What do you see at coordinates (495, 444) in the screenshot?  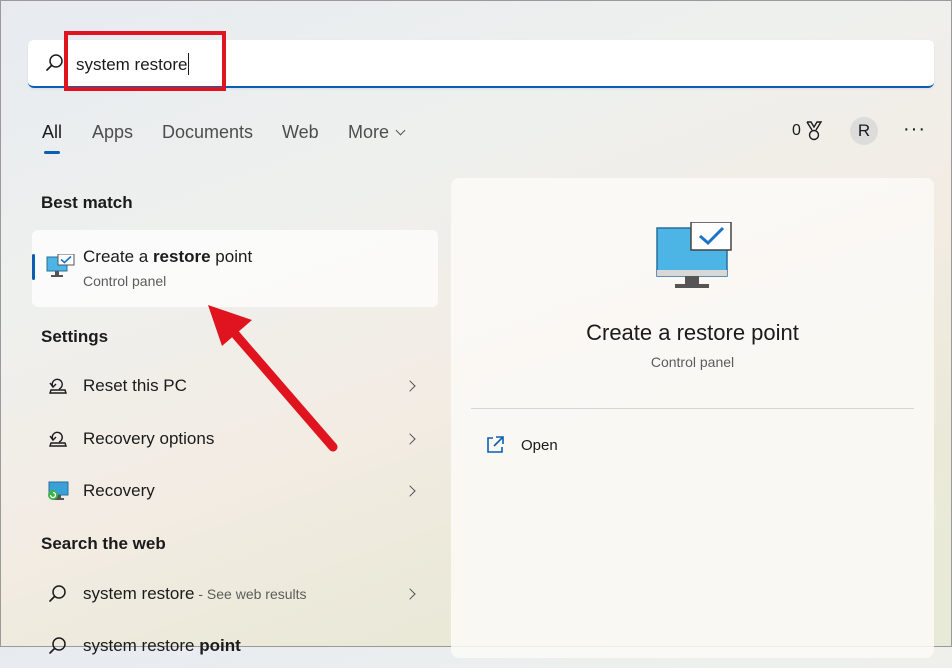 I see `open-external-icon` at bounding box center [495, 444].